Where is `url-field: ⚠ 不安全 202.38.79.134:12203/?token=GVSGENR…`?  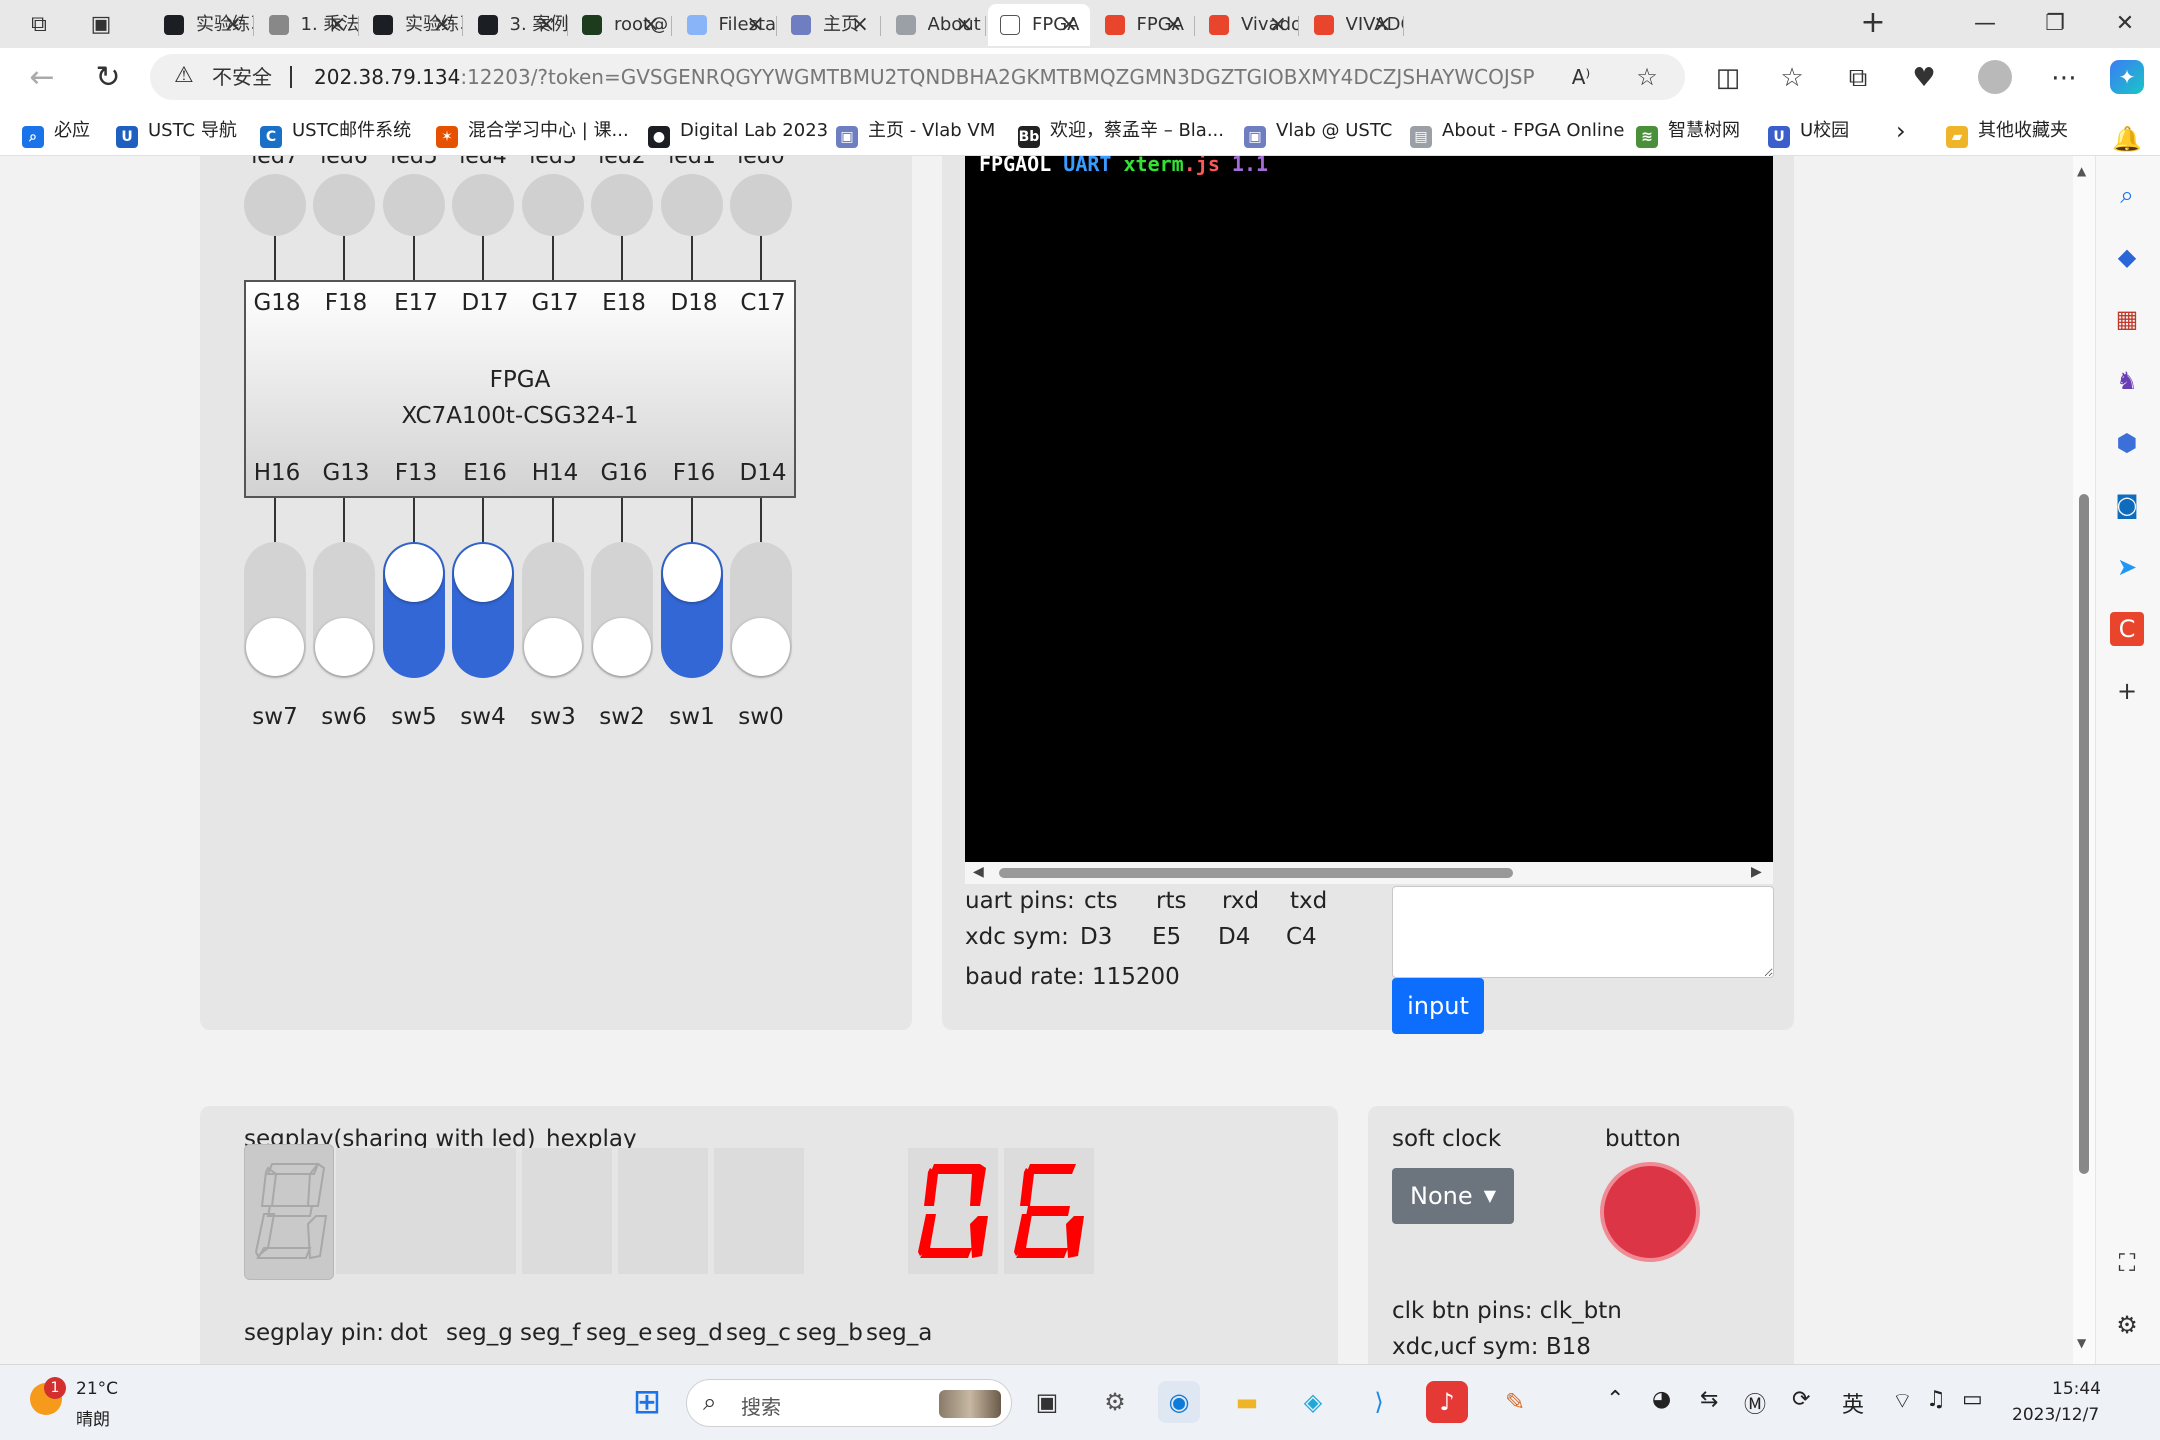 url-field: ⚠ 不安全 202.38.79.134:12203/?token=GVSGENR… is located at coordinates (917, 77).